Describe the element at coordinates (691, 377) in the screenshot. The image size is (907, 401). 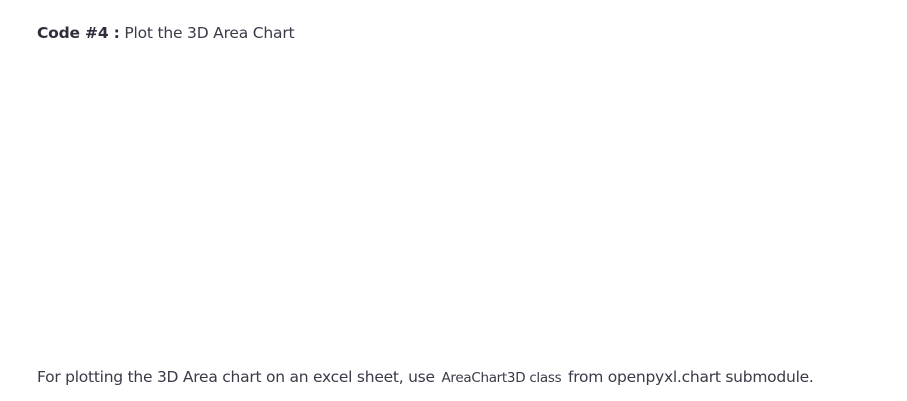
I see `paragraph-text-after: from openpyxl.chart submodule.` at that location.